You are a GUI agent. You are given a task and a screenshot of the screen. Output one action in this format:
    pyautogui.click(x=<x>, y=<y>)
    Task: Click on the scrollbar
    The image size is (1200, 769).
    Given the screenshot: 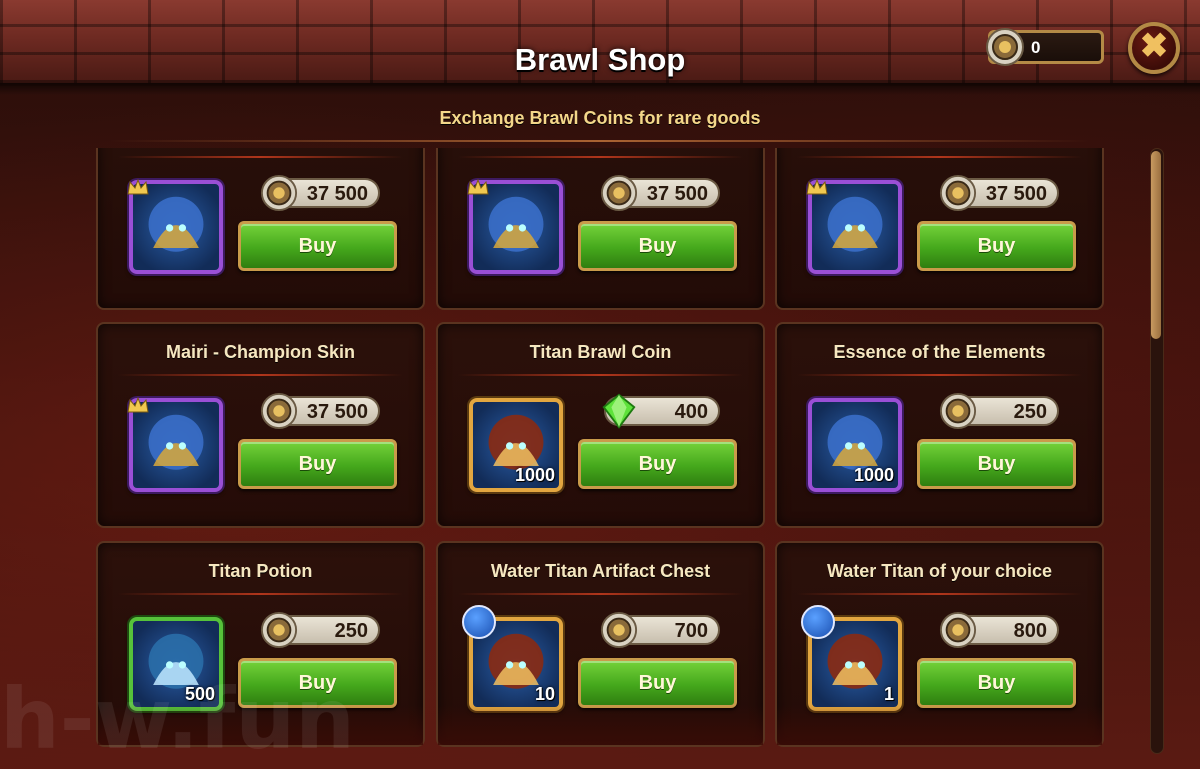 What is the action you would take?
    pyautogui.click(x=1157, y=451)
    